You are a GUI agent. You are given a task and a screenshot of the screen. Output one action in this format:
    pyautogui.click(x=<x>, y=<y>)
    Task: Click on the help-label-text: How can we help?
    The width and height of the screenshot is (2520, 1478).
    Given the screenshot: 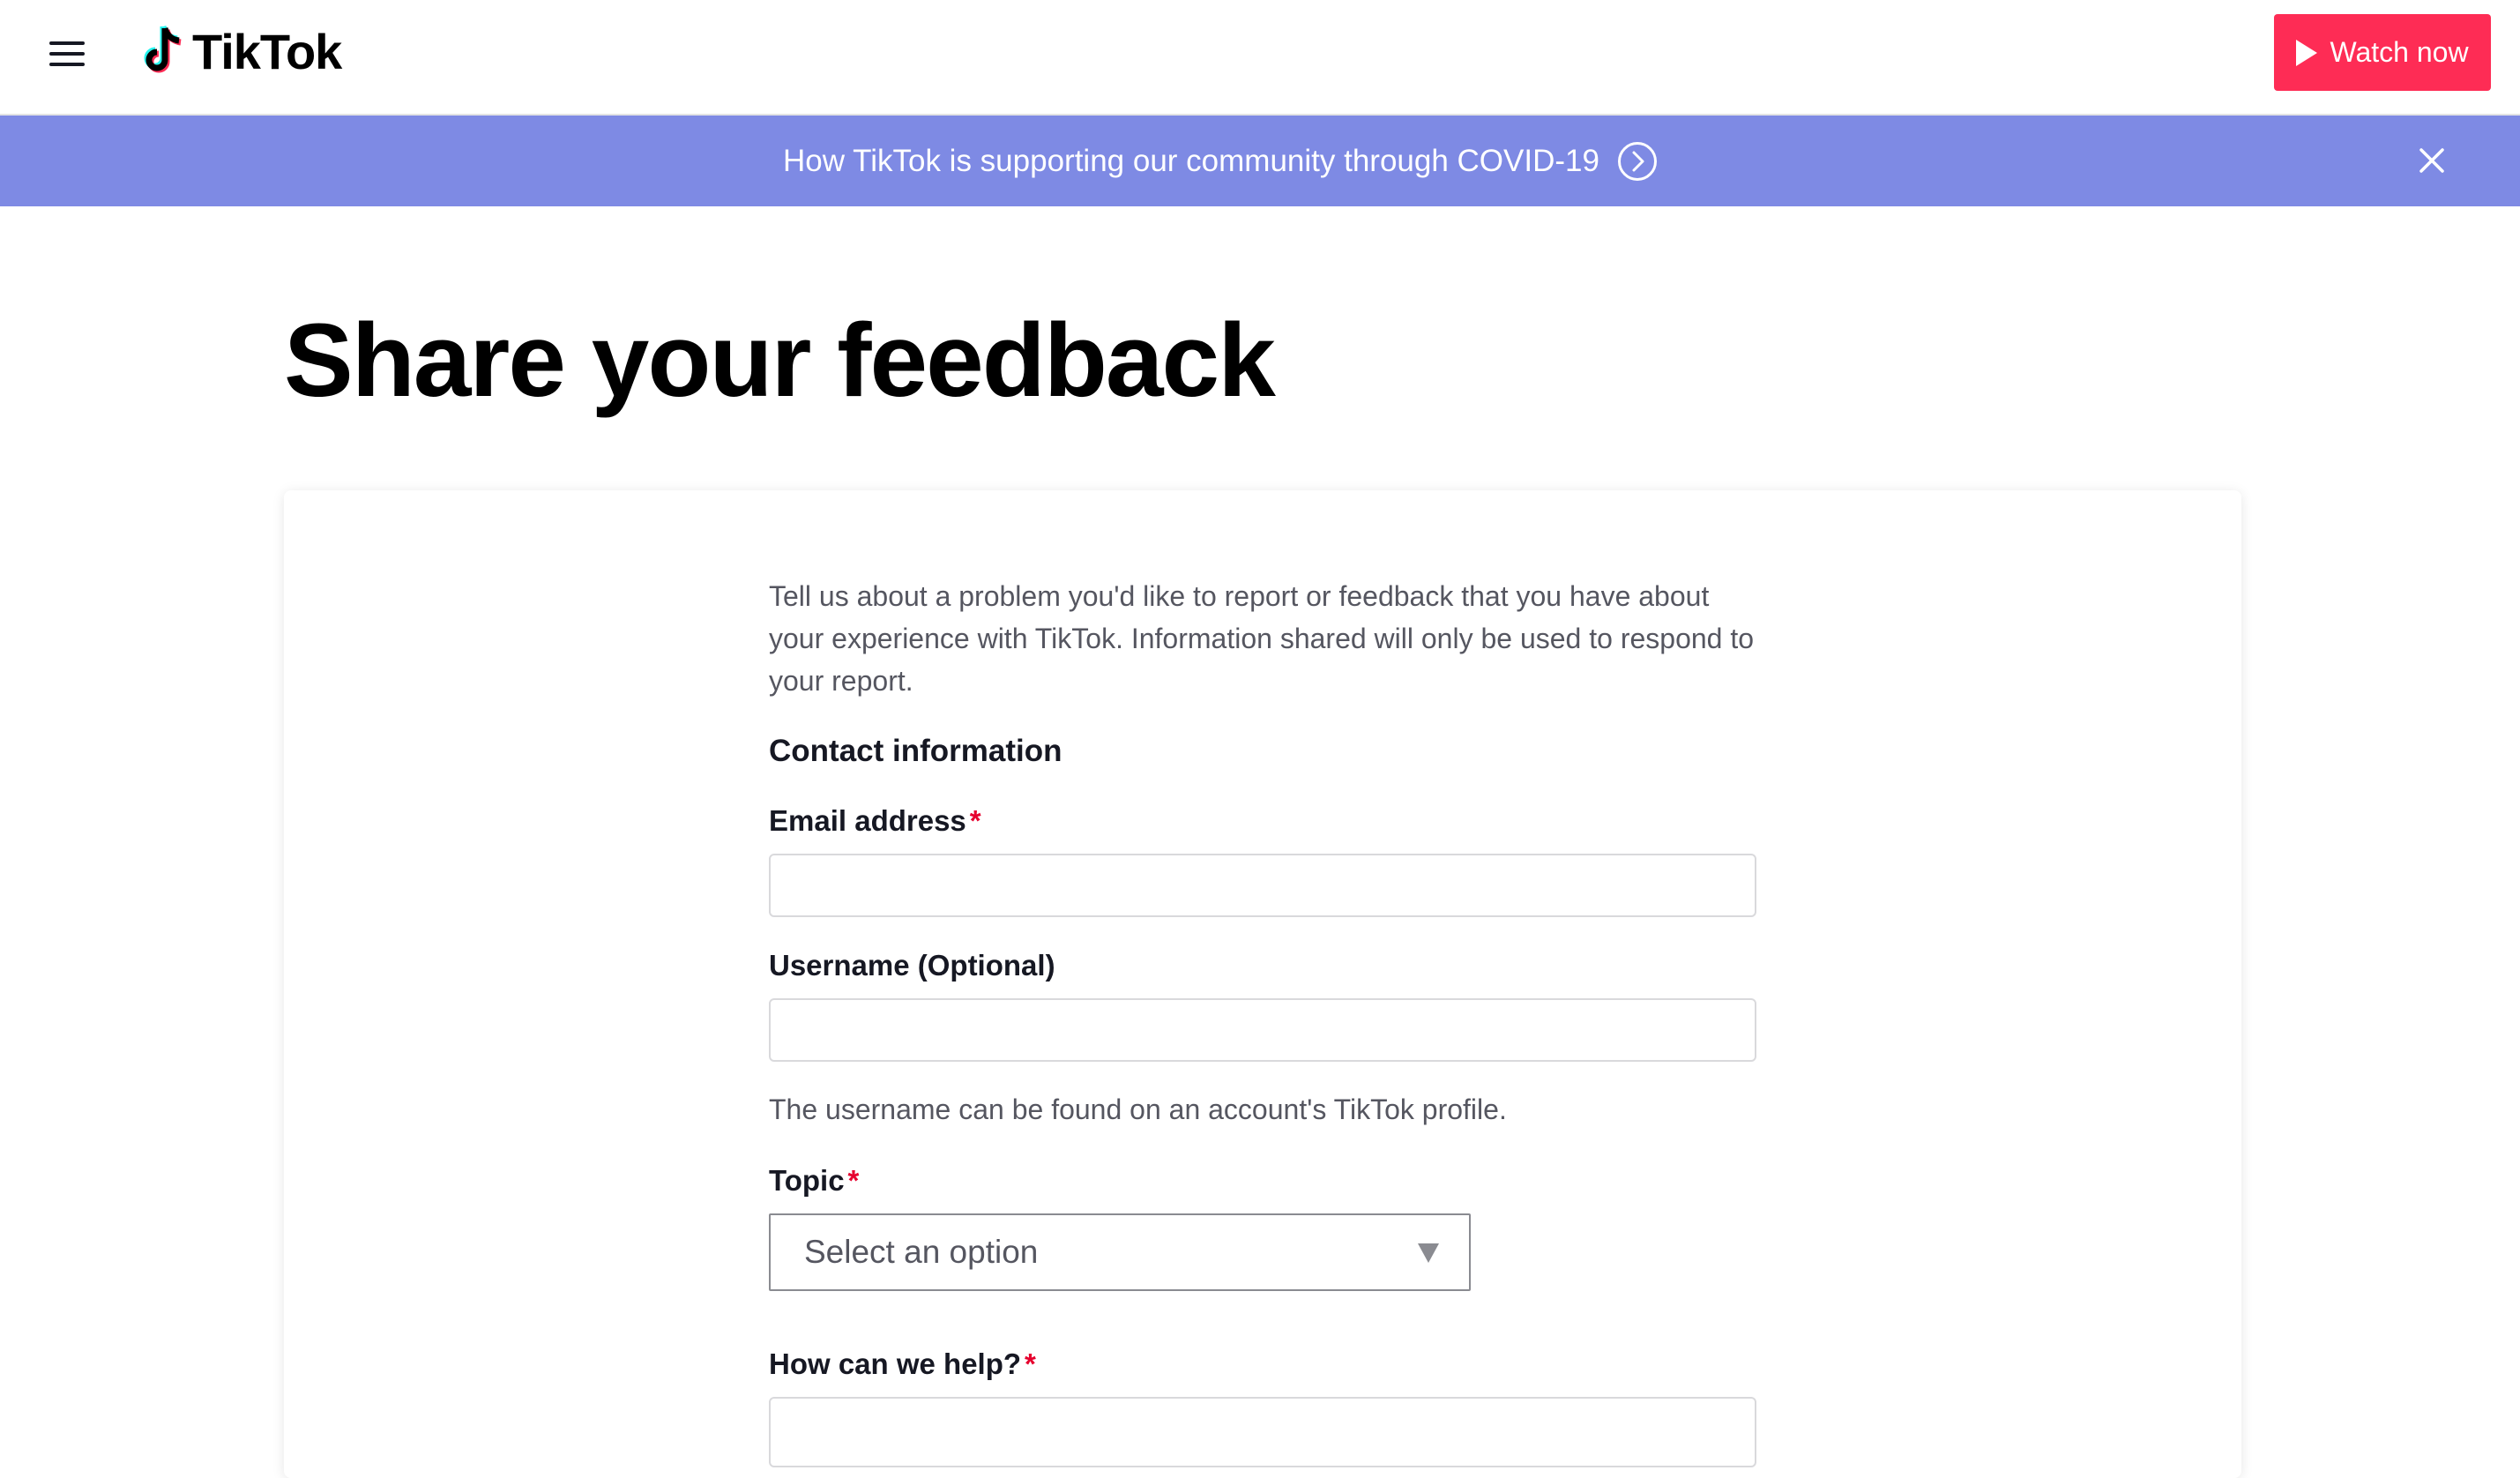 What is the action you would take?
    pyautogui.click(x=895, y=1364)
    